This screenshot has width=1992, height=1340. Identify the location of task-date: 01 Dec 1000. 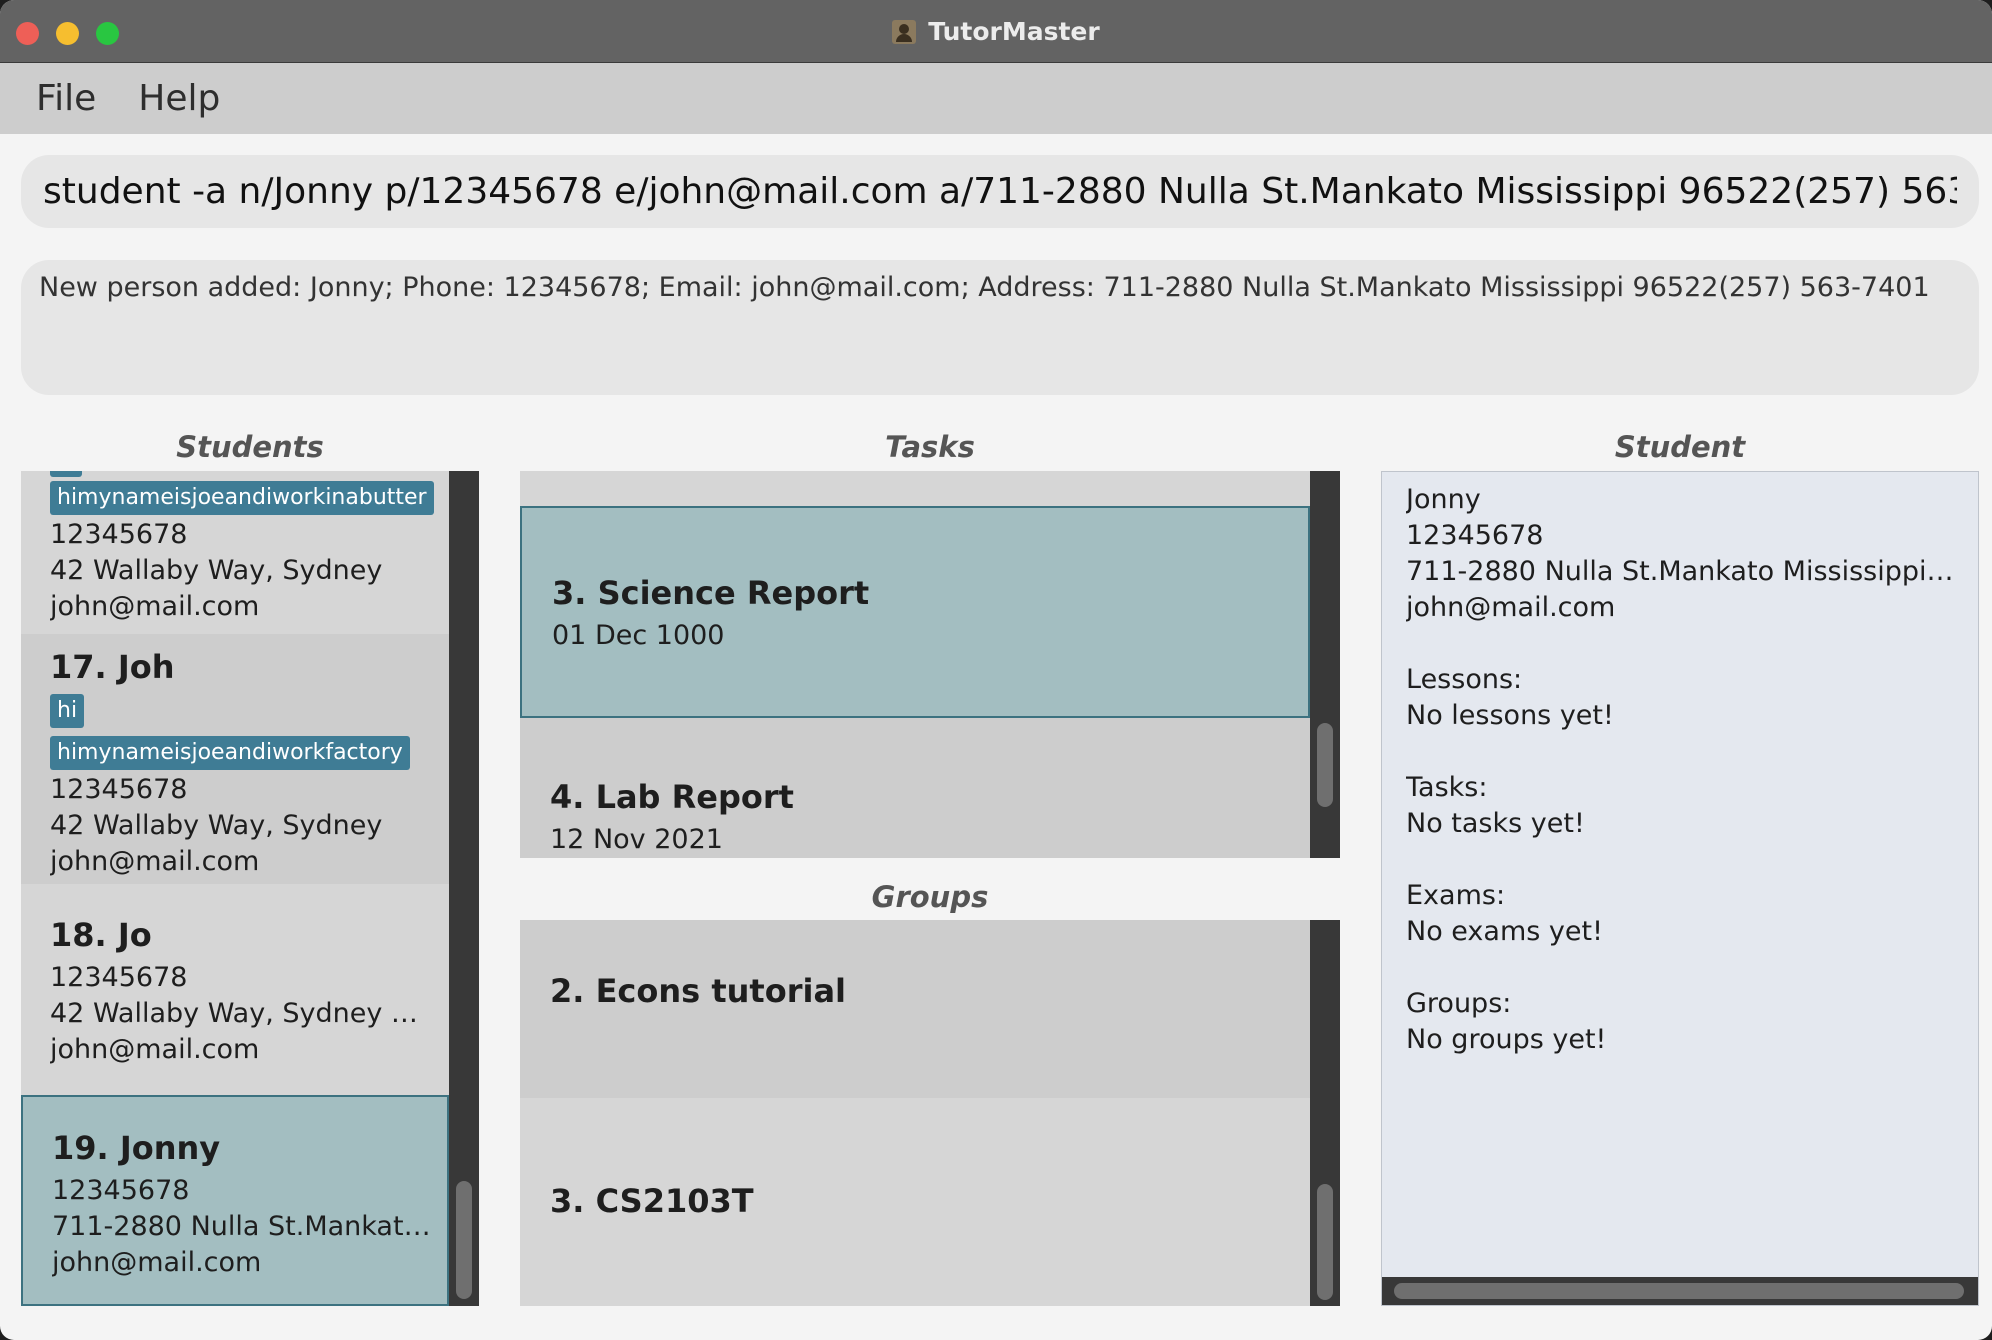
(638, 635).